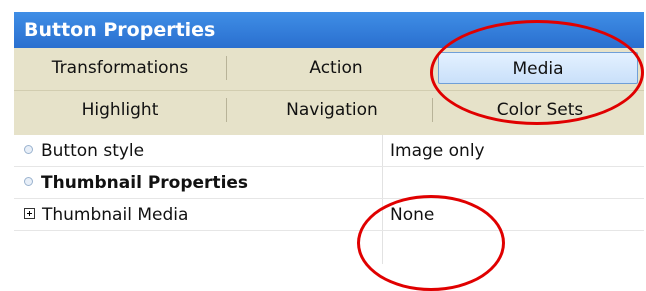  What do you see at coordinates (329, 151) in the screenshot?
I see `property-row-button-style: Button style Image only` at bounding box center [329, 151].